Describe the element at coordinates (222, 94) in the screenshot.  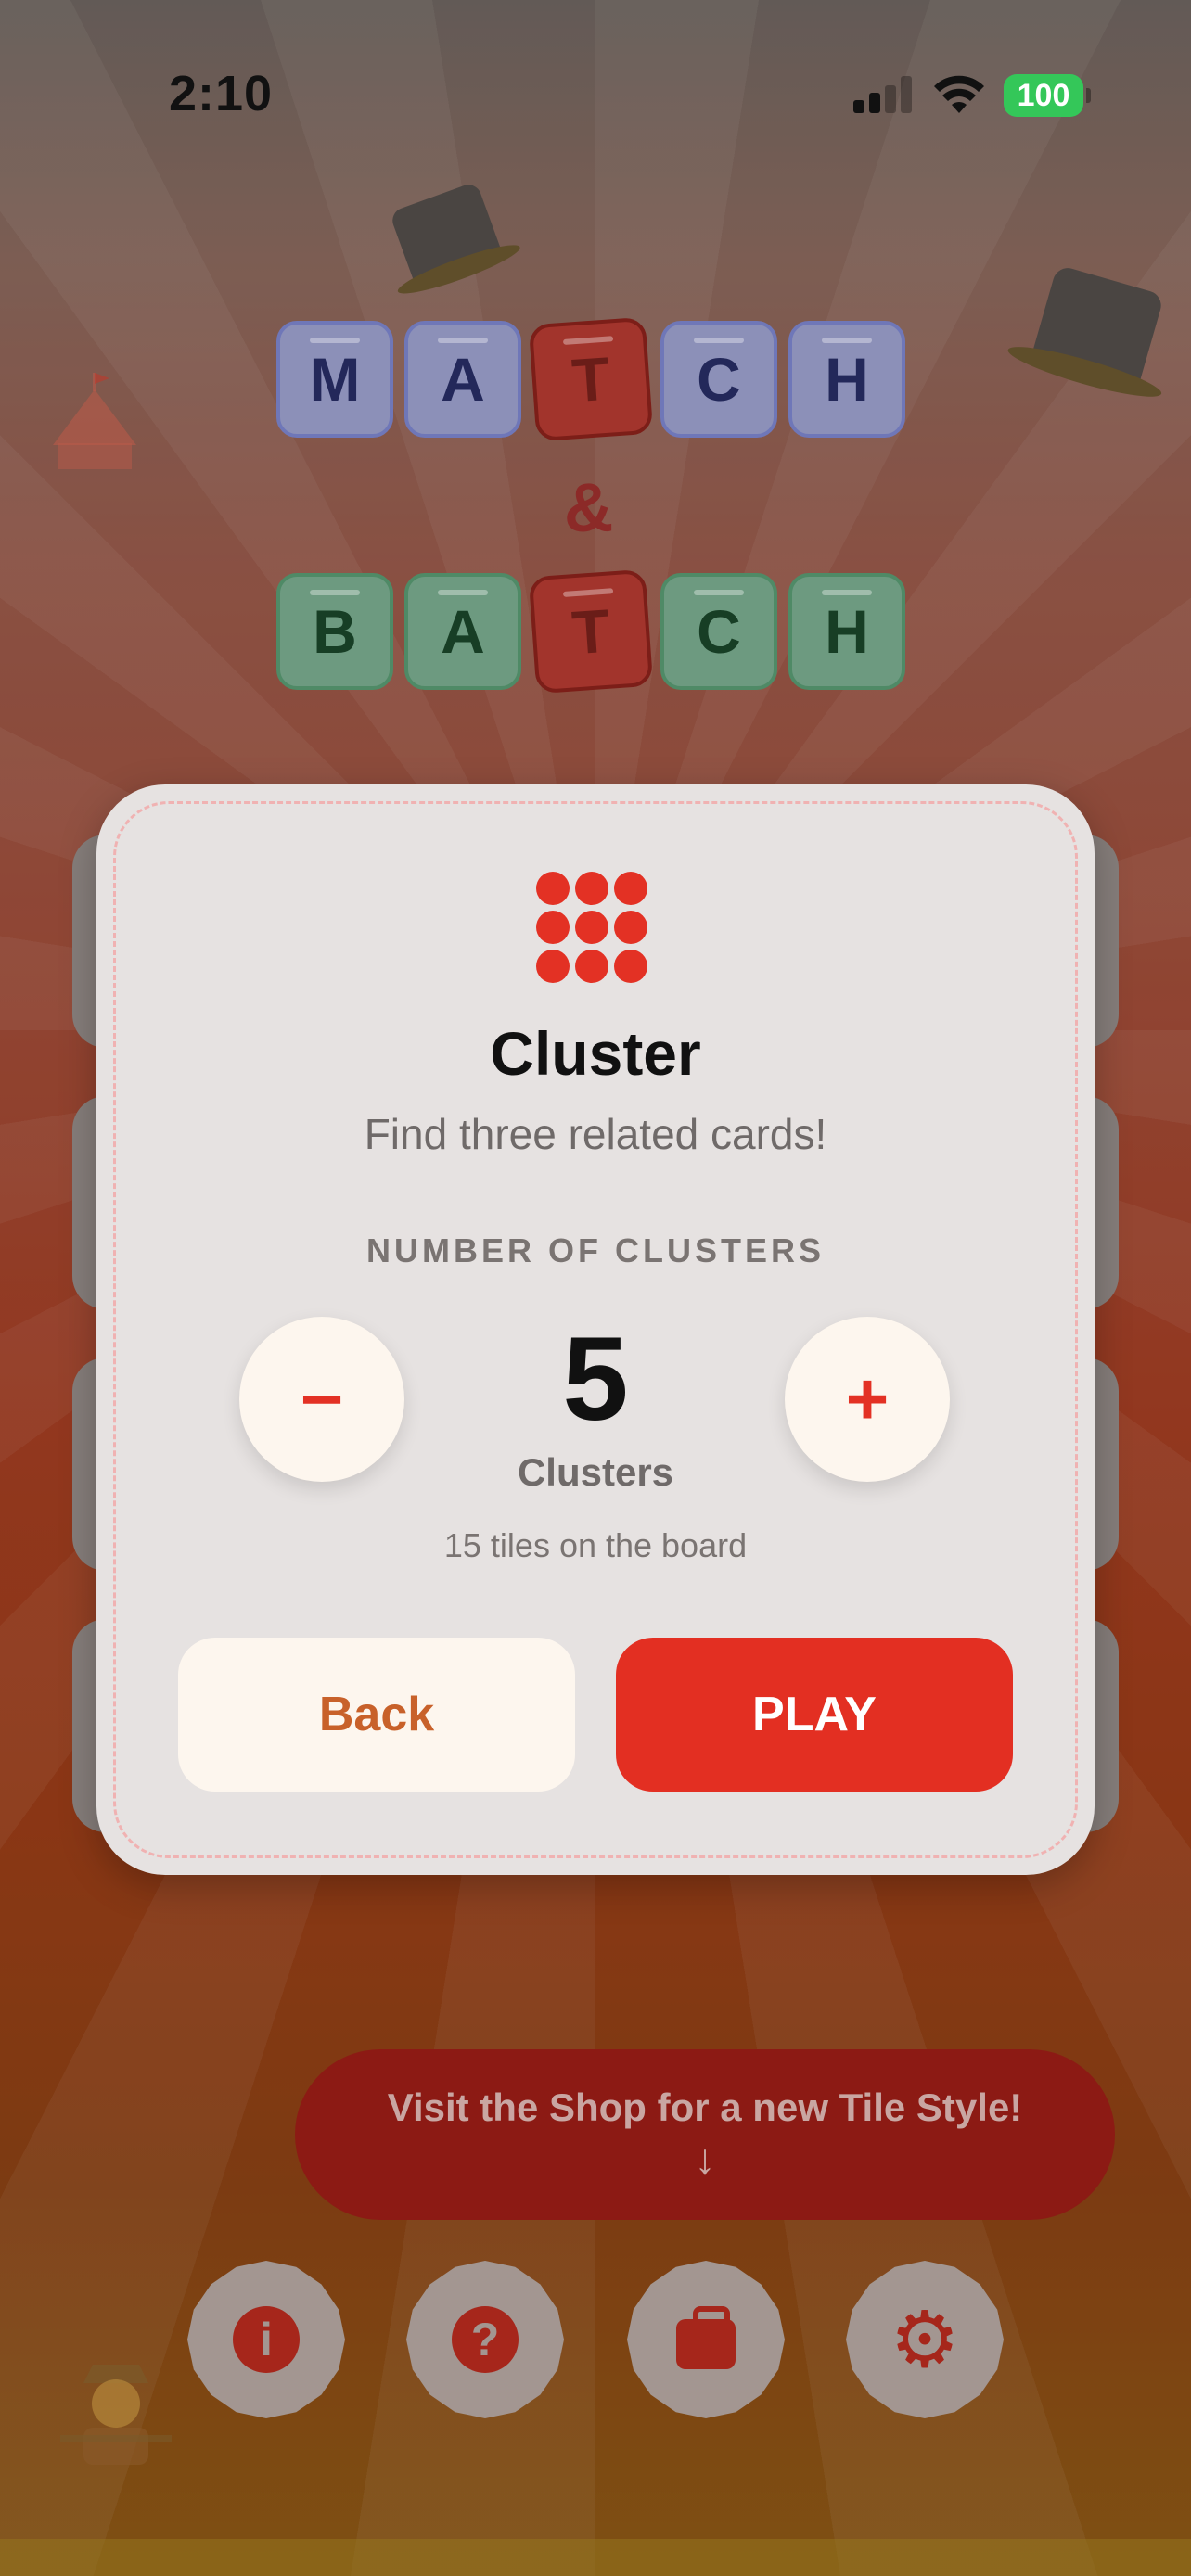
I see `status-time: 2:10` at that location.